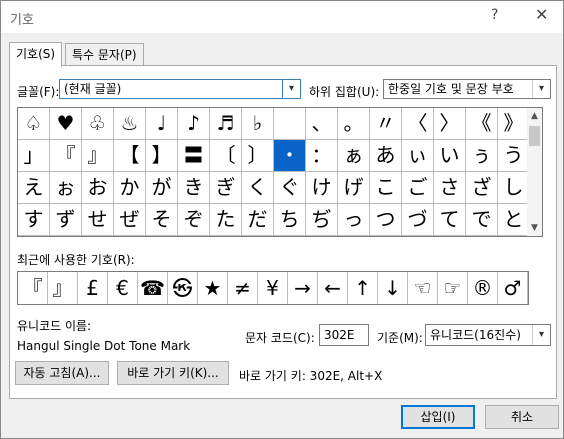 This screenshot has width=564, height=439. What do you see at coordinates (513, 288) in the screenshot?
I see `recent-symbol-cell: ♂` at bounding box center [513, 288].